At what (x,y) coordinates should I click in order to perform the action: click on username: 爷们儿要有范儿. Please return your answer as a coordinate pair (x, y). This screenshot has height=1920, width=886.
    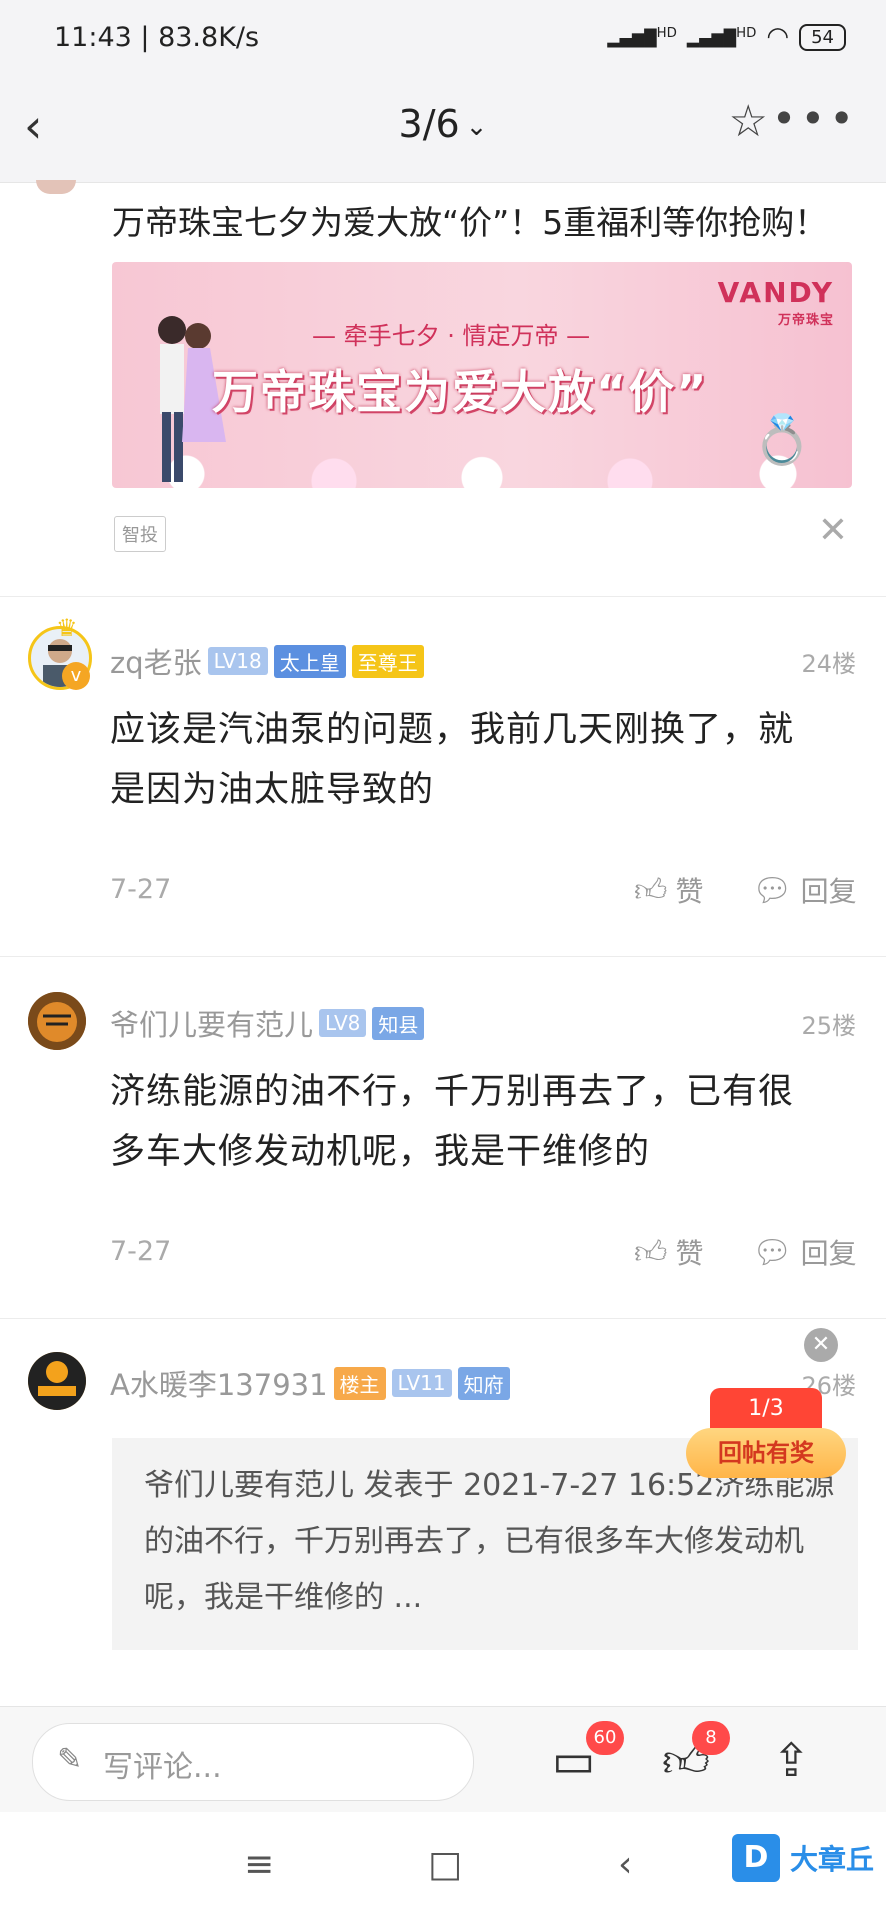
    Looking at the image, I should click on (211, 1023).